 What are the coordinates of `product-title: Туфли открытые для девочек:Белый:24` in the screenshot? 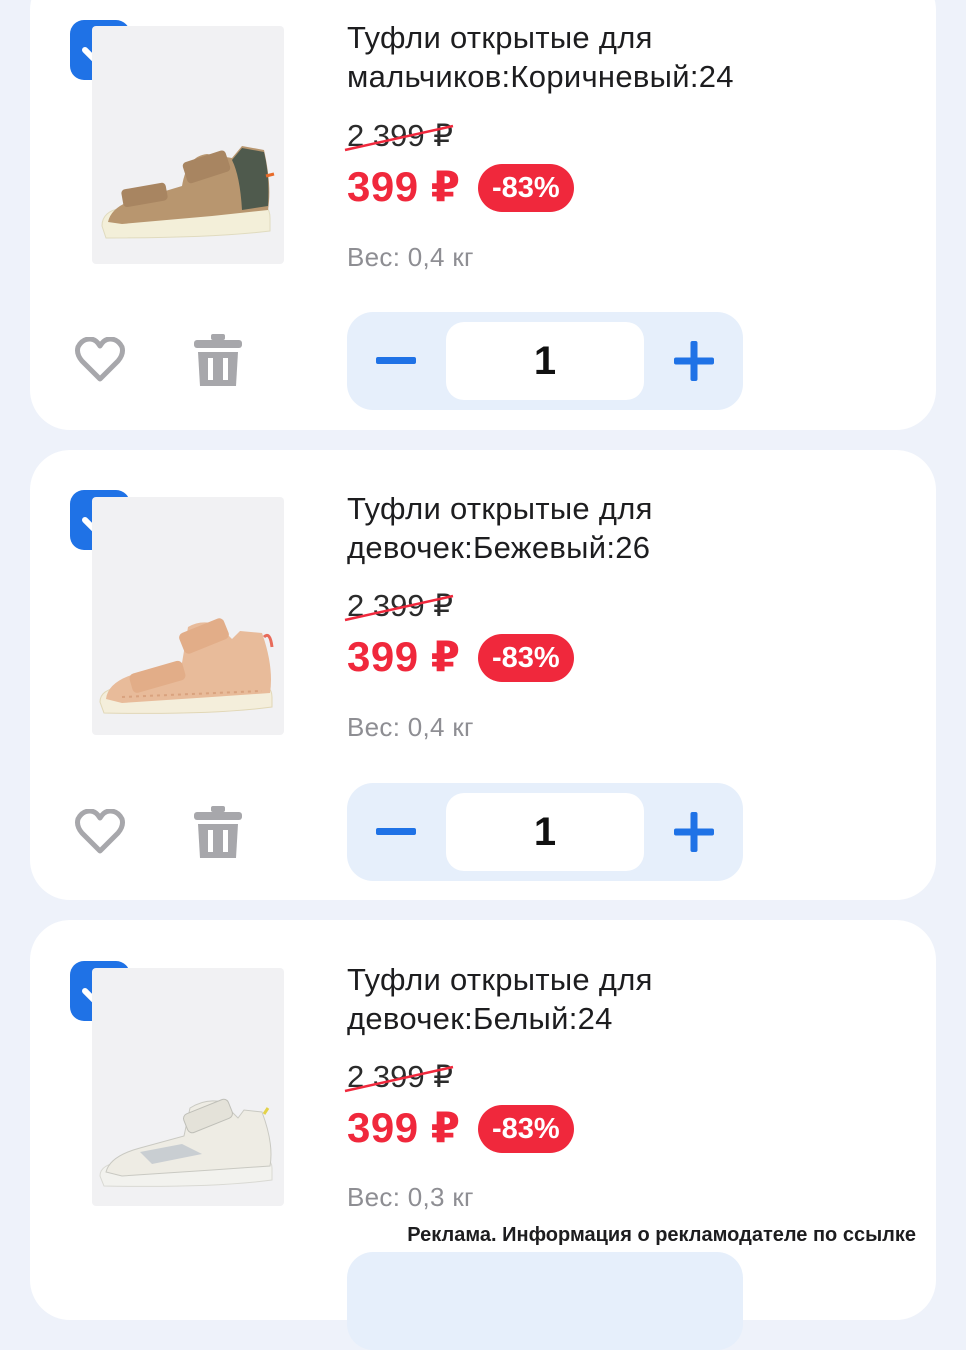 It's located at (627, 999).